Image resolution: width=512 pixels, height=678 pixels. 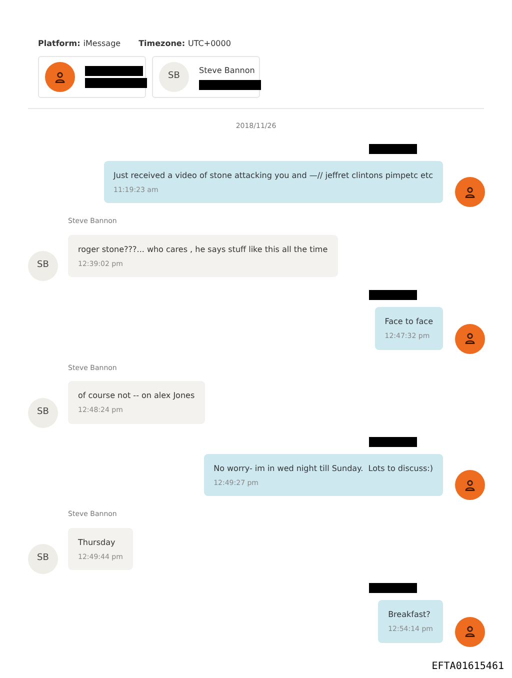 I want to click on timezone-label: Timezone:, so click(x=162, y=44).